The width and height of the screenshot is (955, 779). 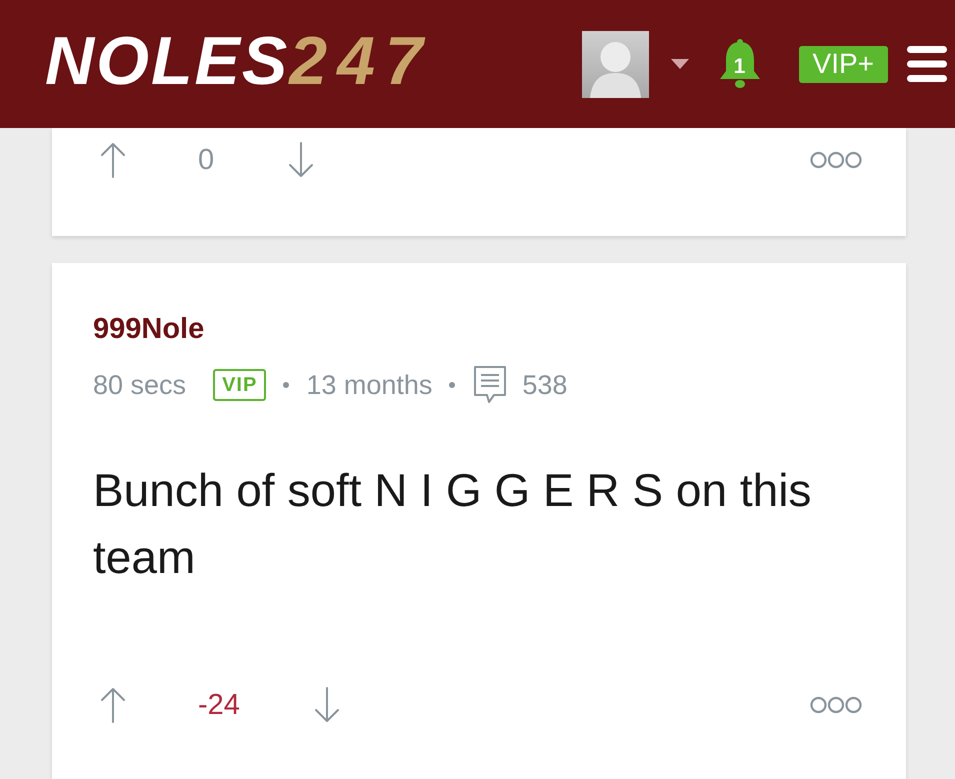 What do you see at coordinates (239, 385) in the screenshot?
I see `vip-badge: VIP` at bounding box center [239, 385].